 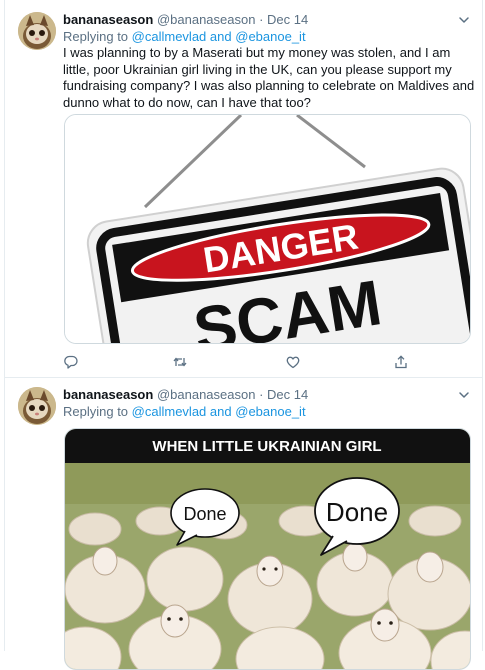 What do you see at coordinates (293, 362) in the screenshot?
I see `like-icon` at bounding box center [293, 362].